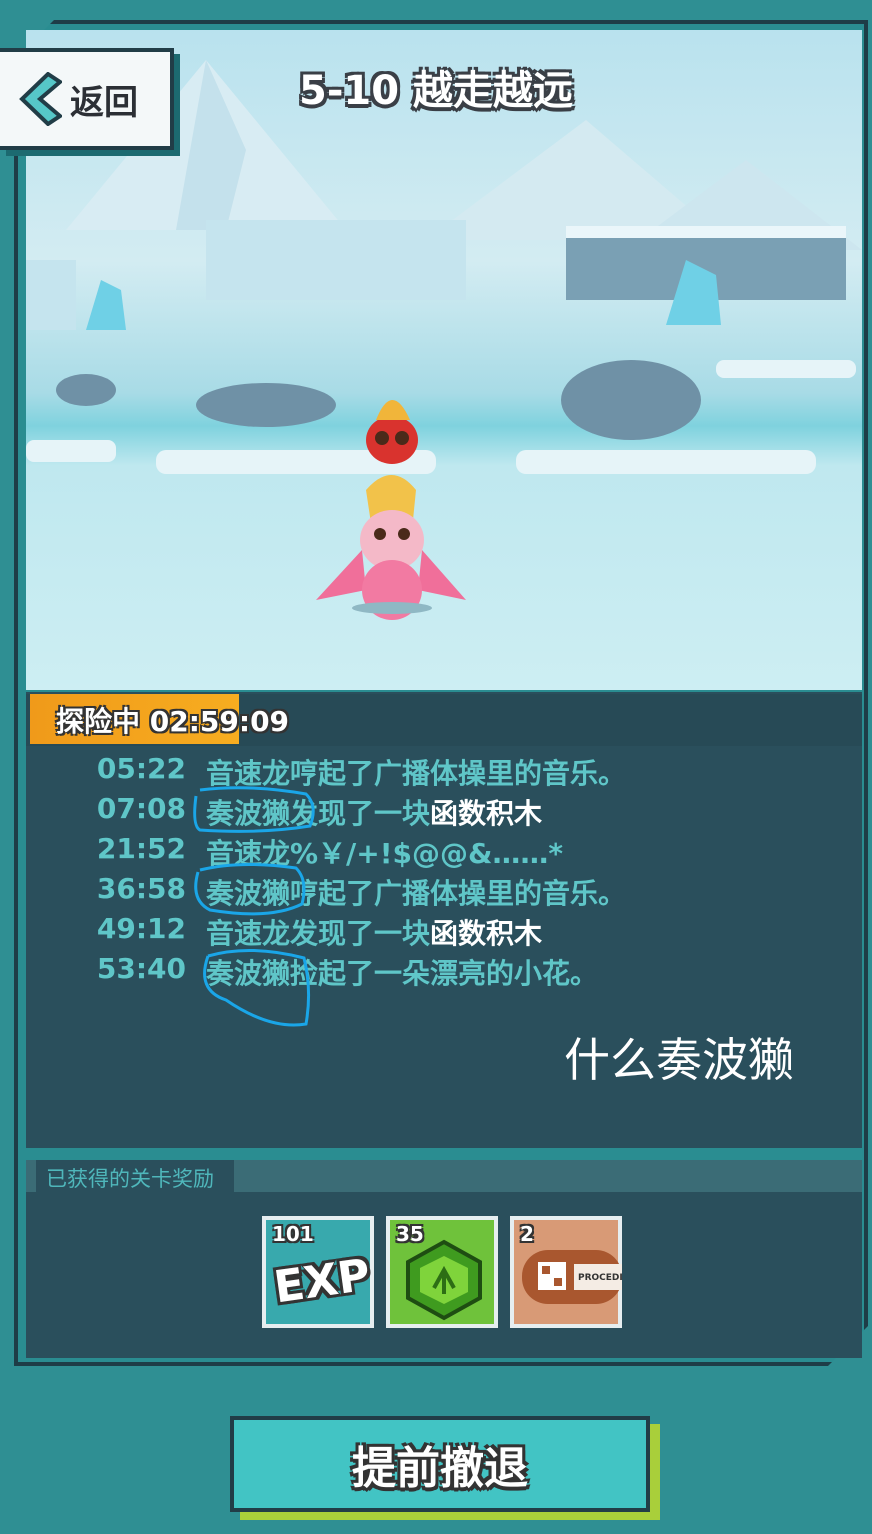 The image size is (872, 1534). I want to click on chip-text: PROCEDI, so click(600, 1278).